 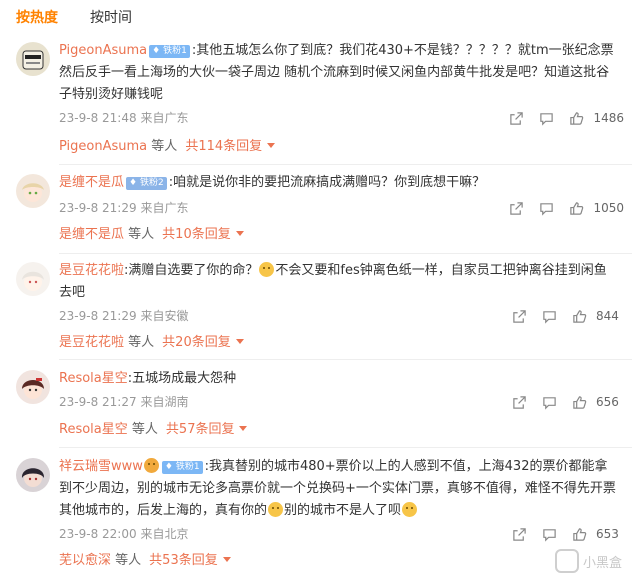 What do you see at coordinates (93, 378) in the screenshot?
I see `comment-username: Resola星空` at bounding box center [93, 378].